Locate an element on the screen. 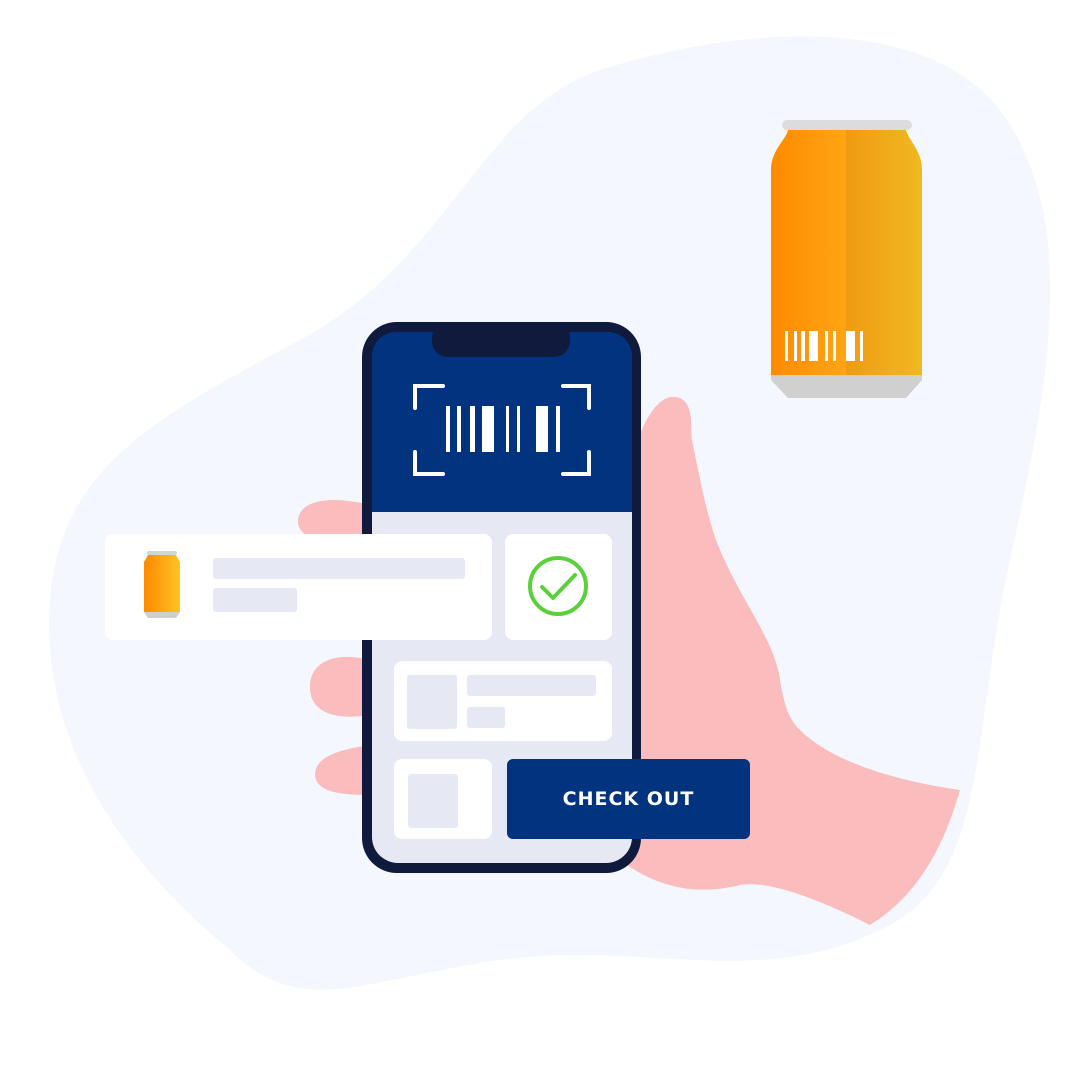  phone-notch is located at coordinates (501, 339).